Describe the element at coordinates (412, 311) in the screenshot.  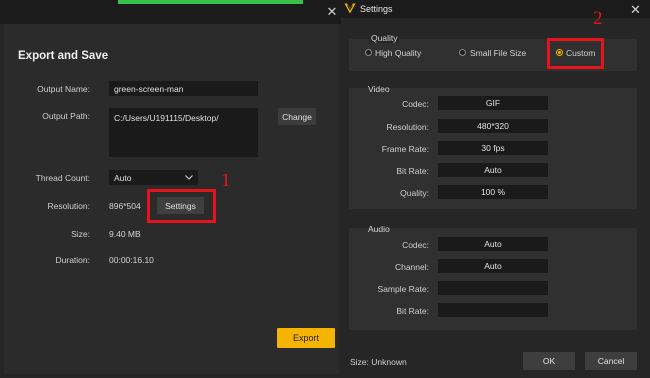
I see `audio-bit-rate-label: Bit Rate:` at that location.